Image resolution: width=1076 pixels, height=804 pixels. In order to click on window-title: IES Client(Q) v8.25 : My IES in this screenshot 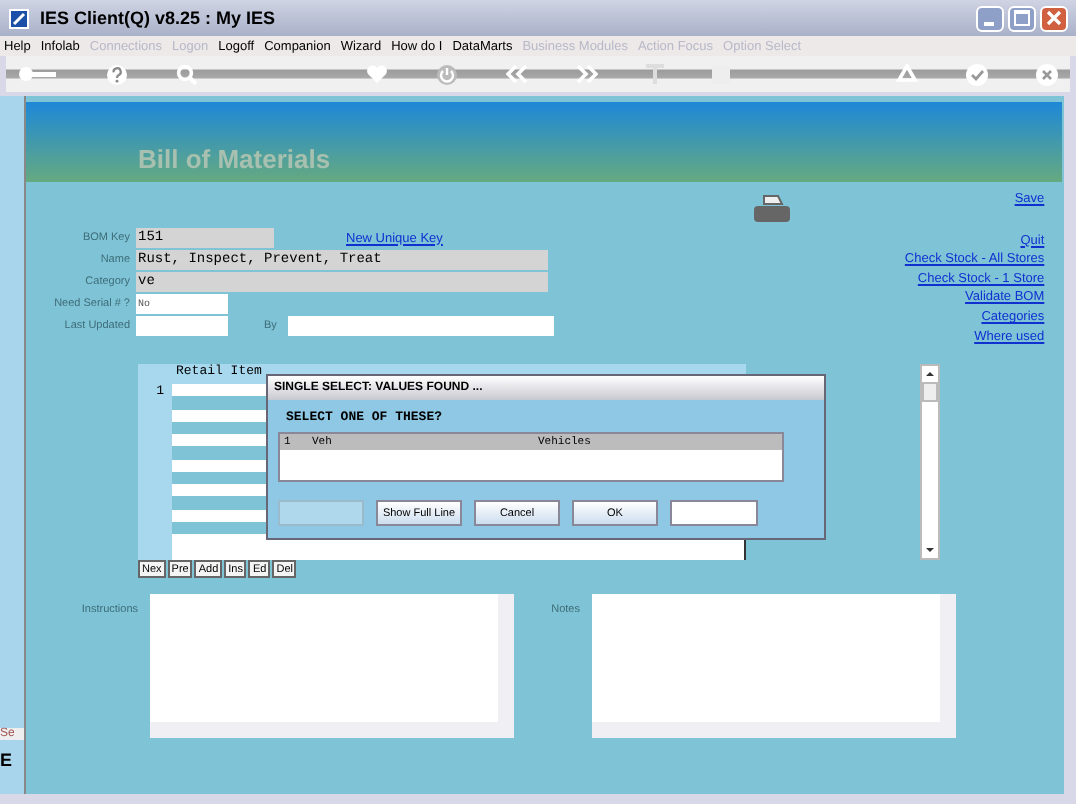, I will do `click(158, 18)`.